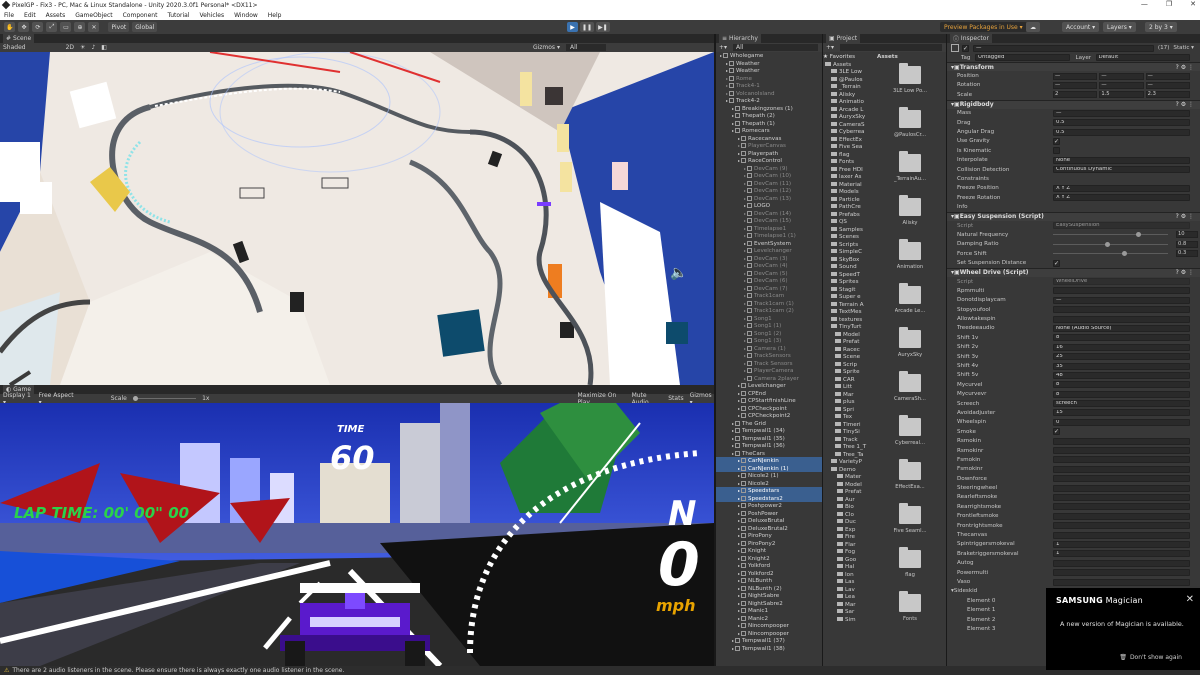  What do you see at coordinates (66, 27) in the screenshot?
I see `rect-tool-icon: ▭` at bounding box center [66, 27].